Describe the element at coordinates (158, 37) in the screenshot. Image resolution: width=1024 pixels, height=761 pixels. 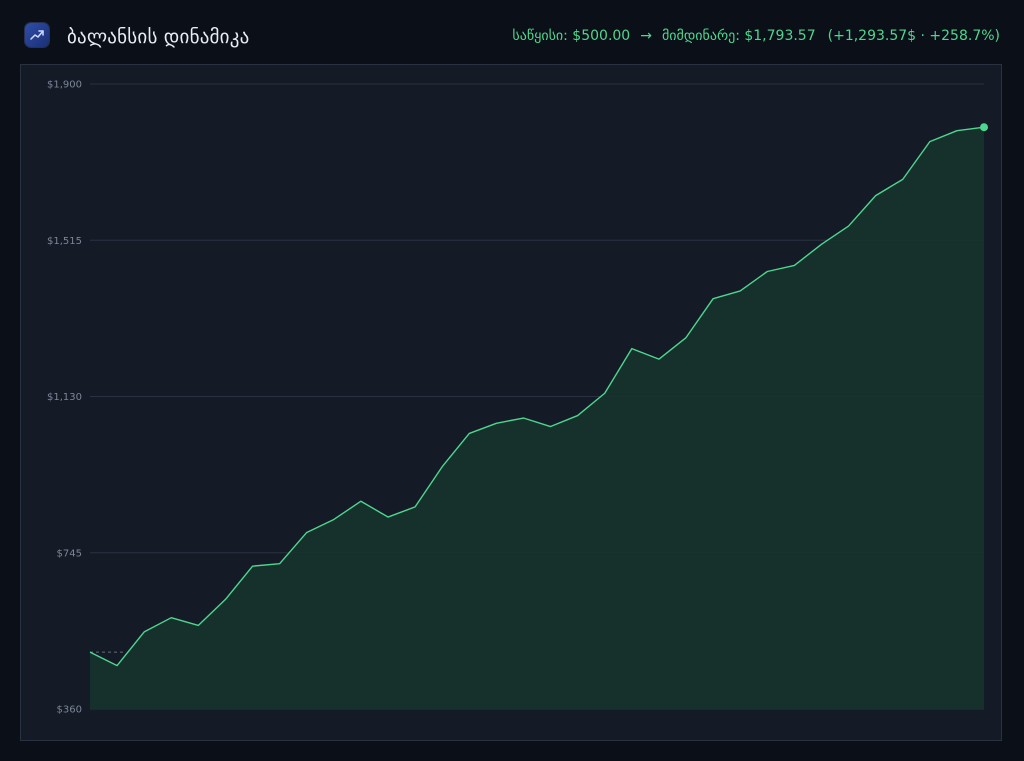
I see `page-title: ბალანსის დინამიკა` at that location.